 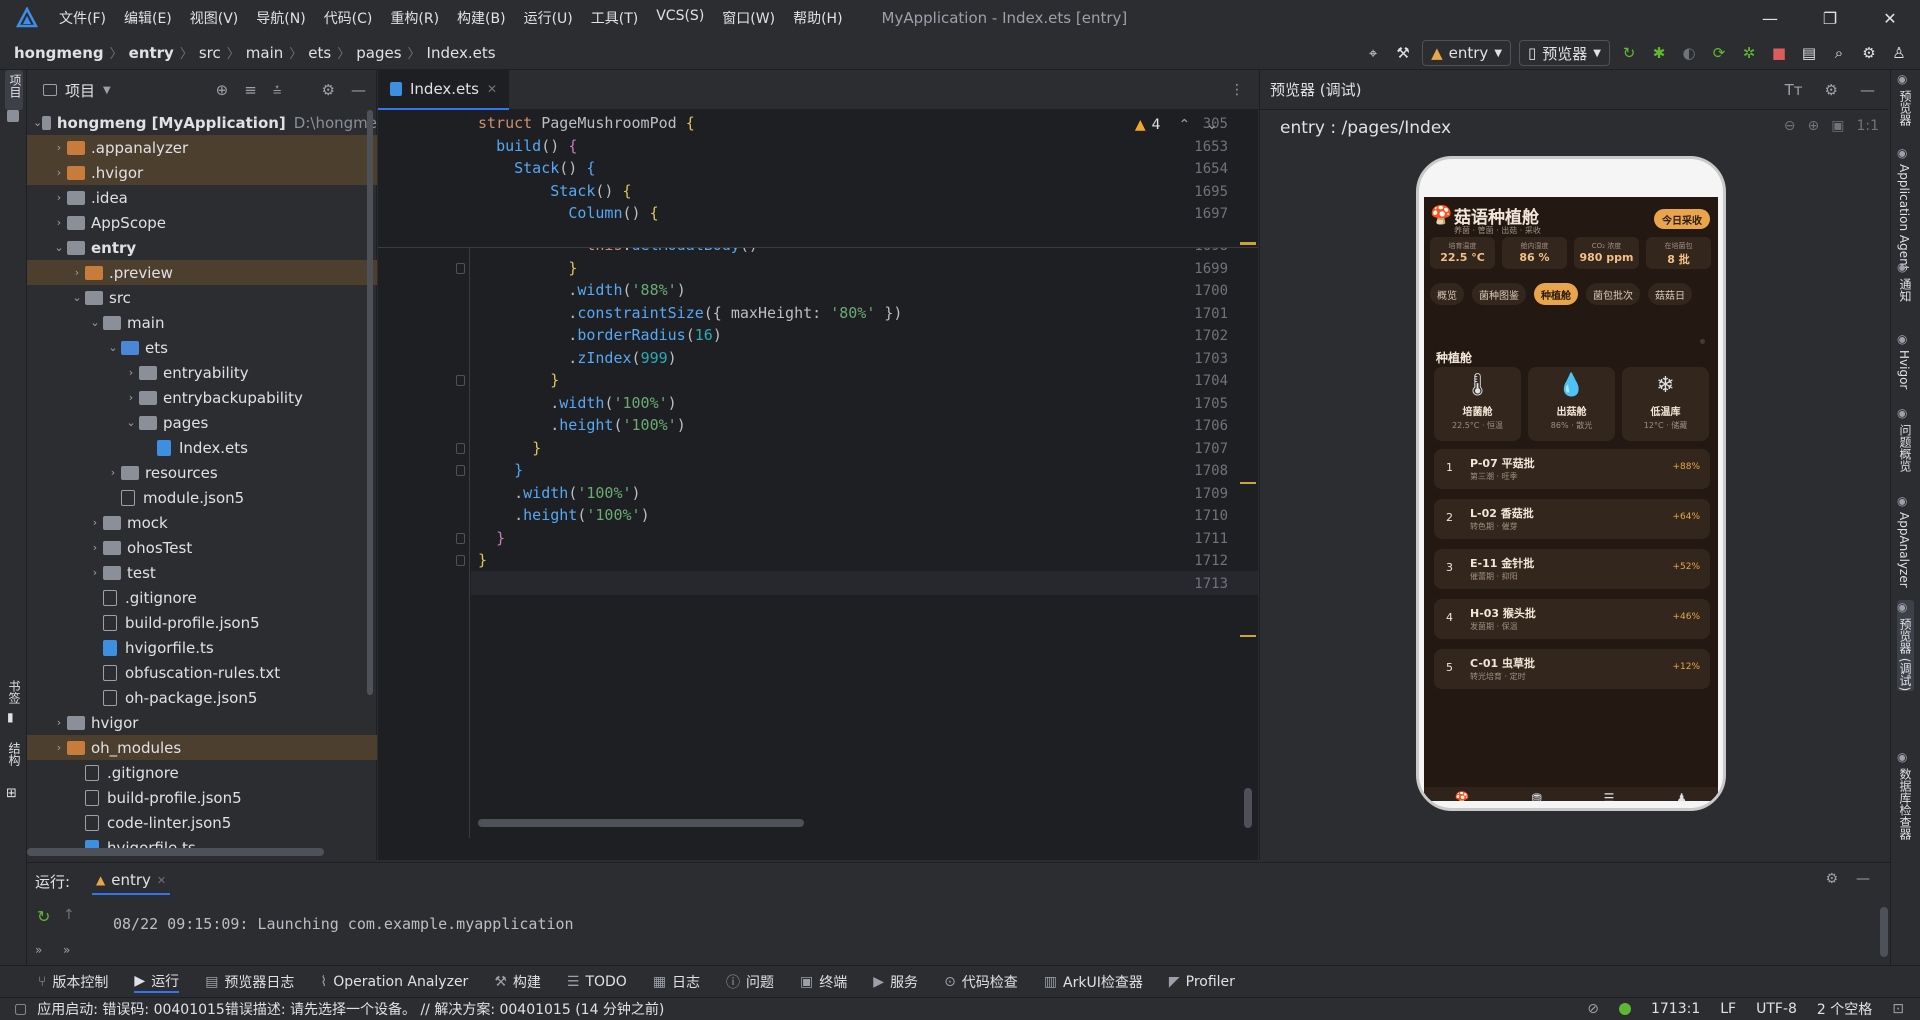 What do you see at coordinates (568, 213) in the screenshot?
I see `code-line: Column() {` at bounding box center [568, 213].